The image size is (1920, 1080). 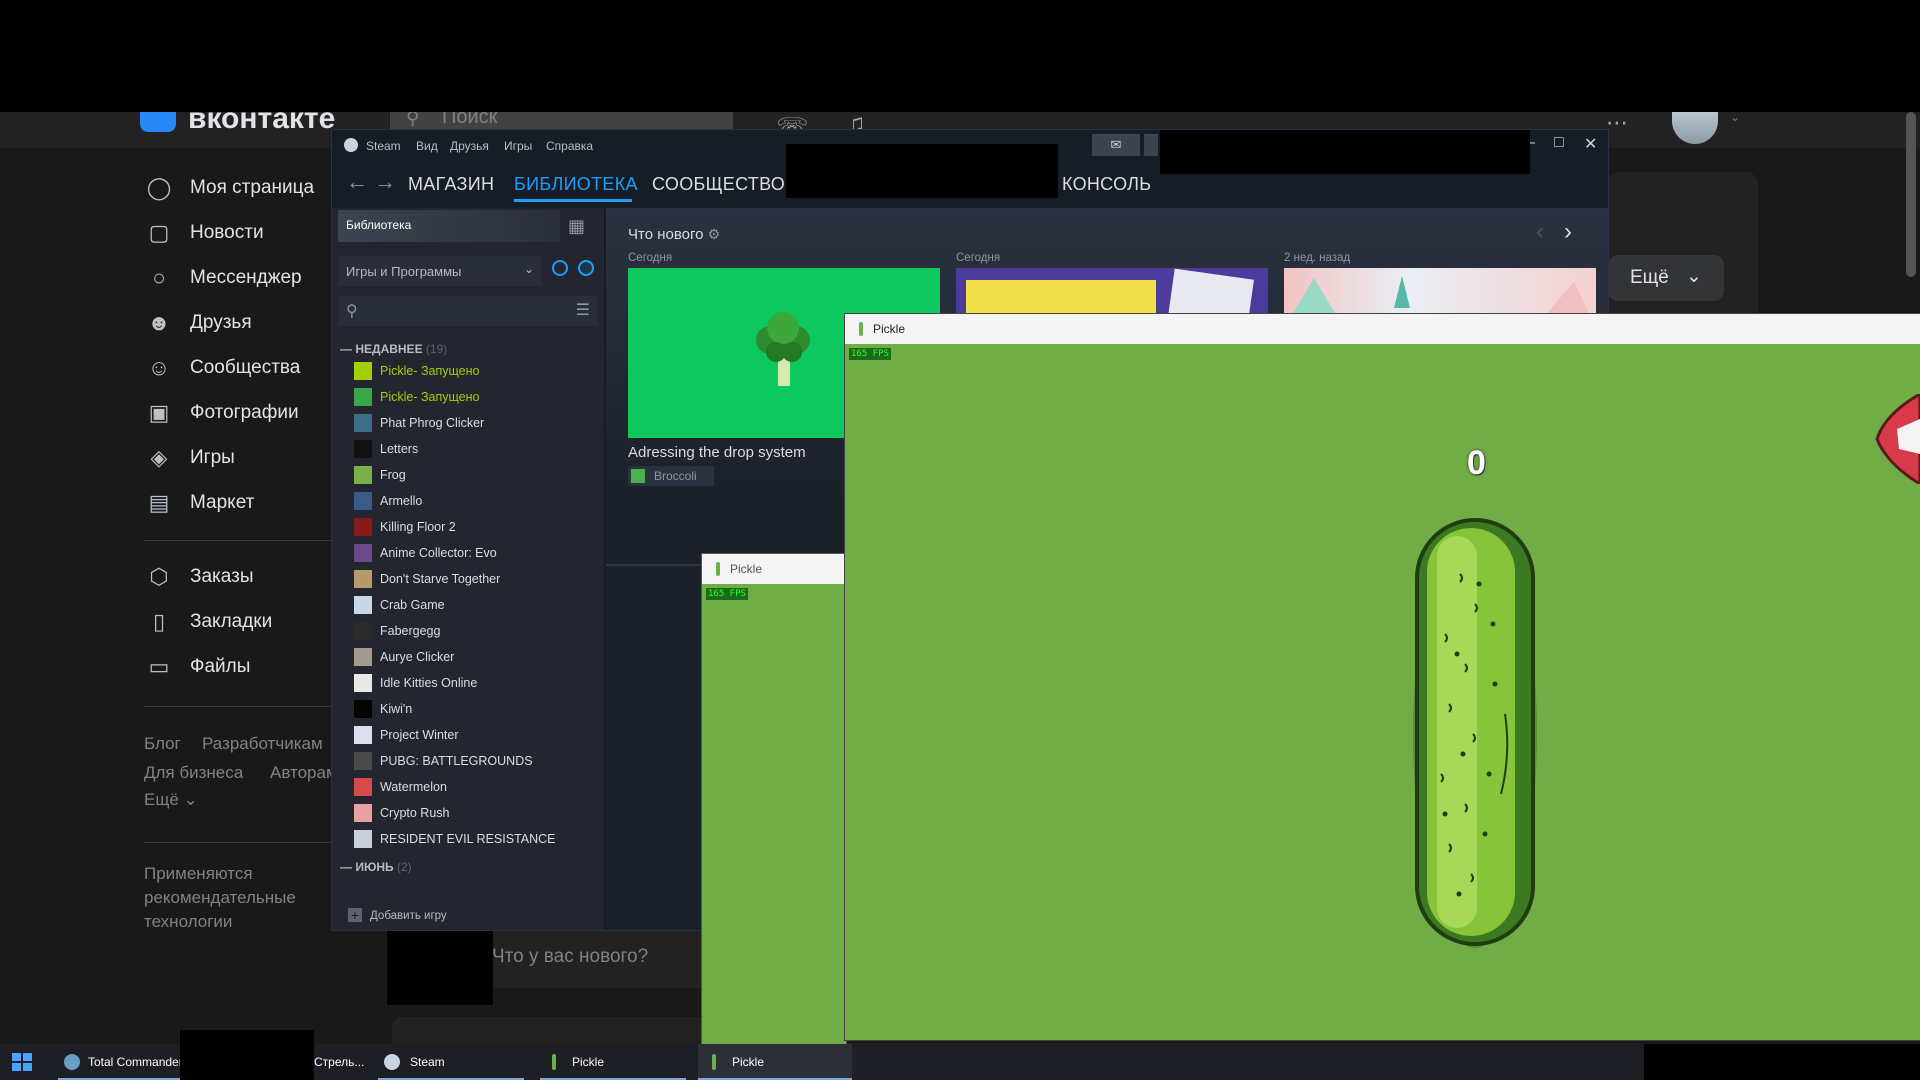 I want to click on game-list-item: PUBG: BATTLEGROUNDS, so click(x=474, y=761).